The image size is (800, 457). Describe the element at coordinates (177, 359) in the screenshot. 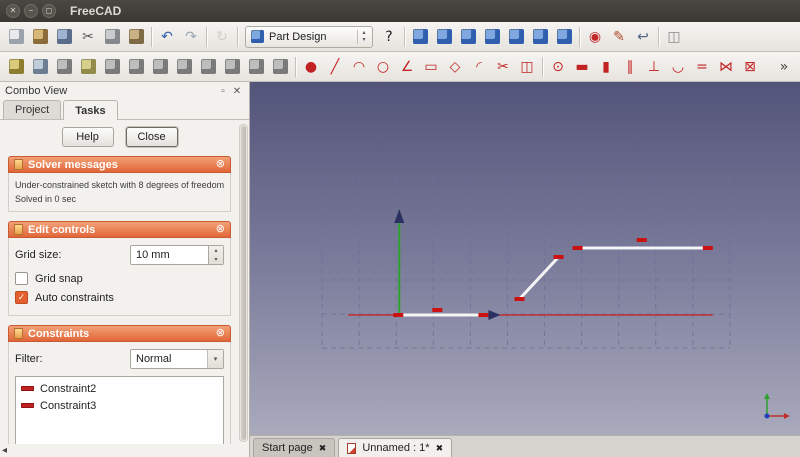

I see `filter-dropdown: Normal ▾` at that location.